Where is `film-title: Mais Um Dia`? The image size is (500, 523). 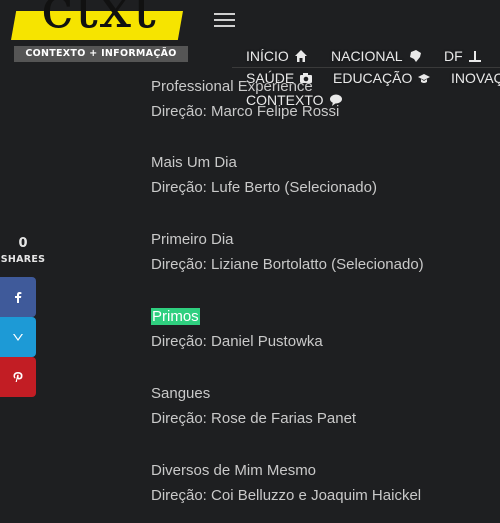 film-title: Mais Um Dia is located at coordinates (194, 162).